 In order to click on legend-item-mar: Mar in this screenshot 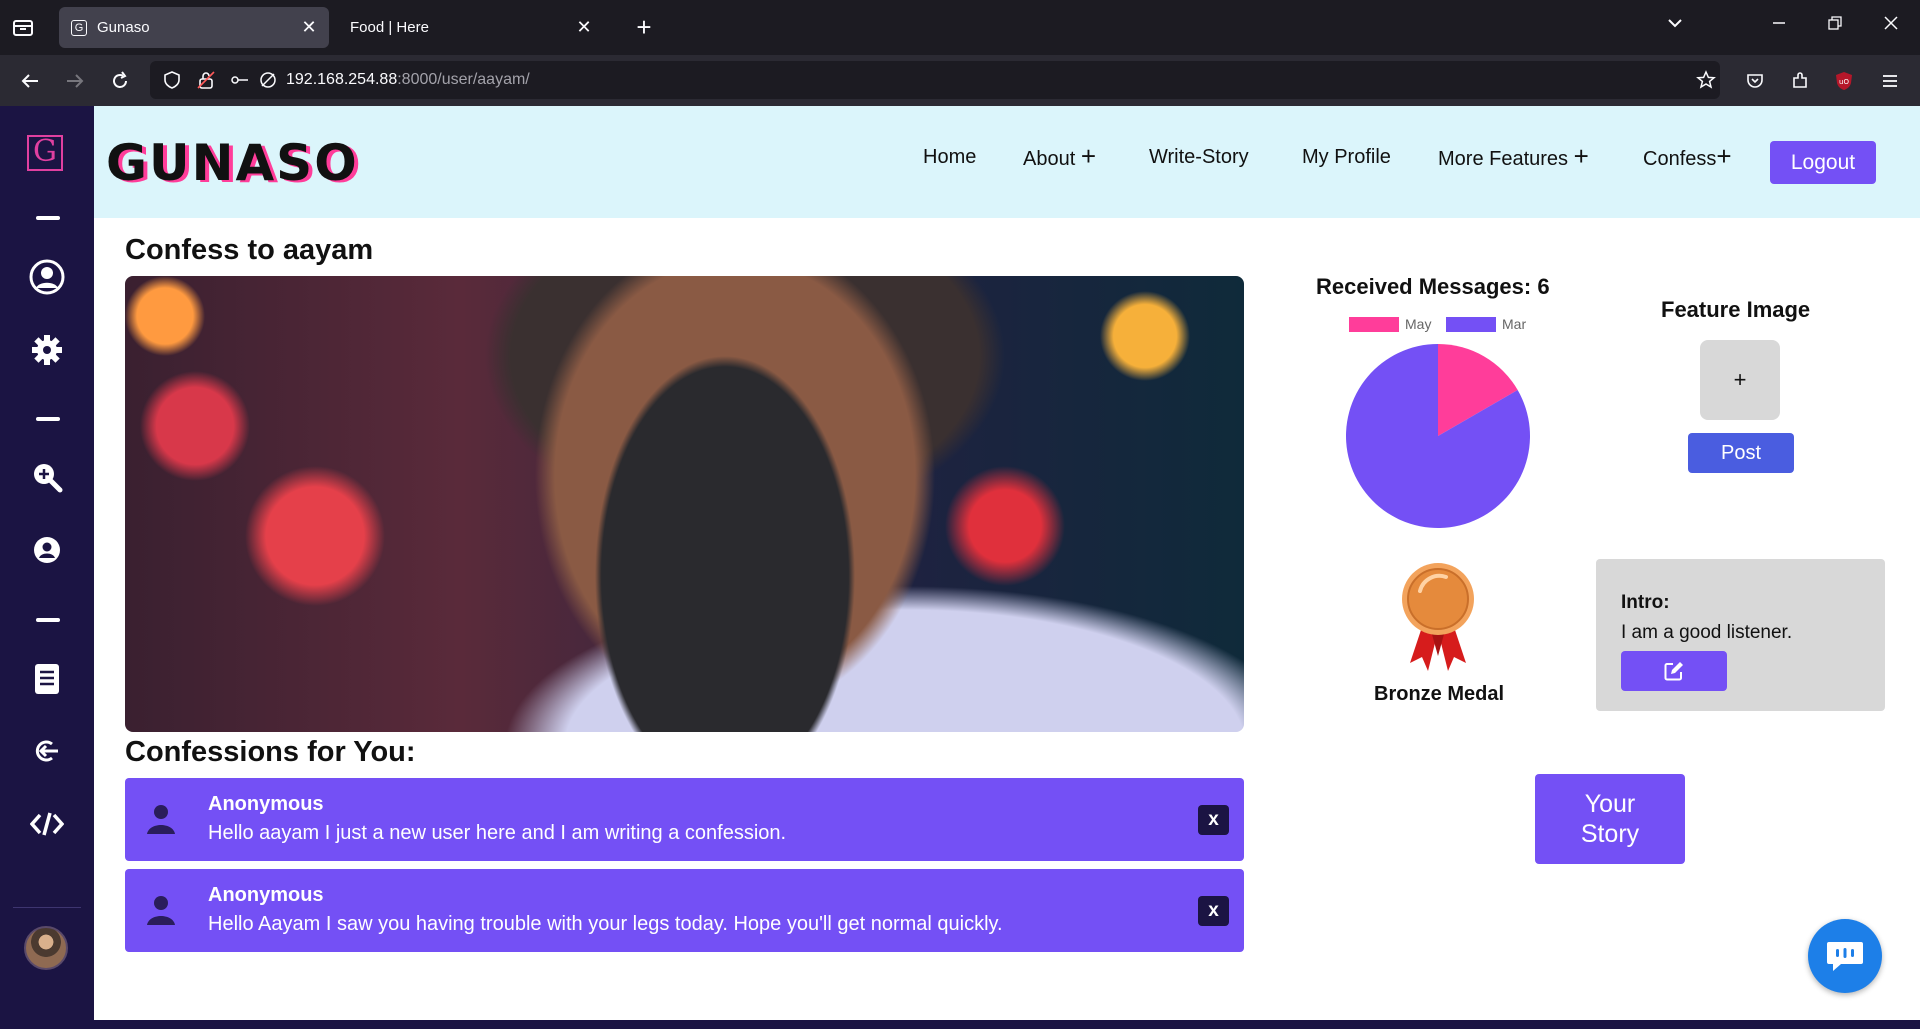, I will do `click(1486, 324)`.